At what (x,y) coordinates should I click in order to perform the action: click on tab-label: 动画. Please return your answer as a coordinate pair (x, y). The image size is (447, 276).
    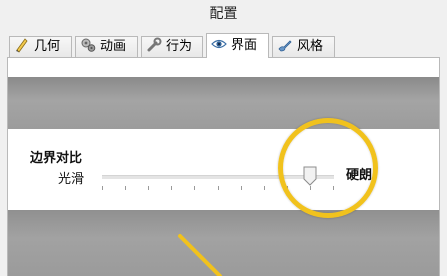
    Looking at the image, I should click on (113, 46).